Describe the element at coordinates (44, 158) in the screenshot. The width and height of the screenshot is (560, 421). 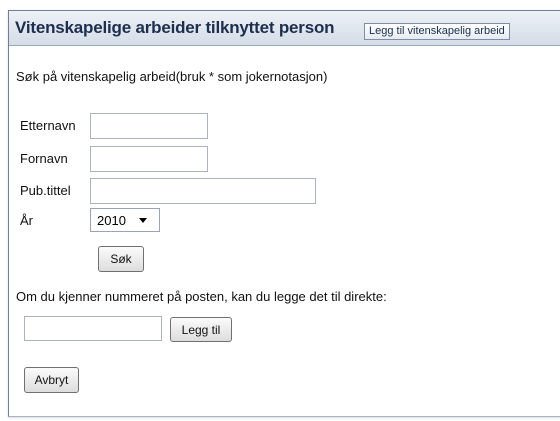
I see `fornavn-label: Fornavn` at that location.